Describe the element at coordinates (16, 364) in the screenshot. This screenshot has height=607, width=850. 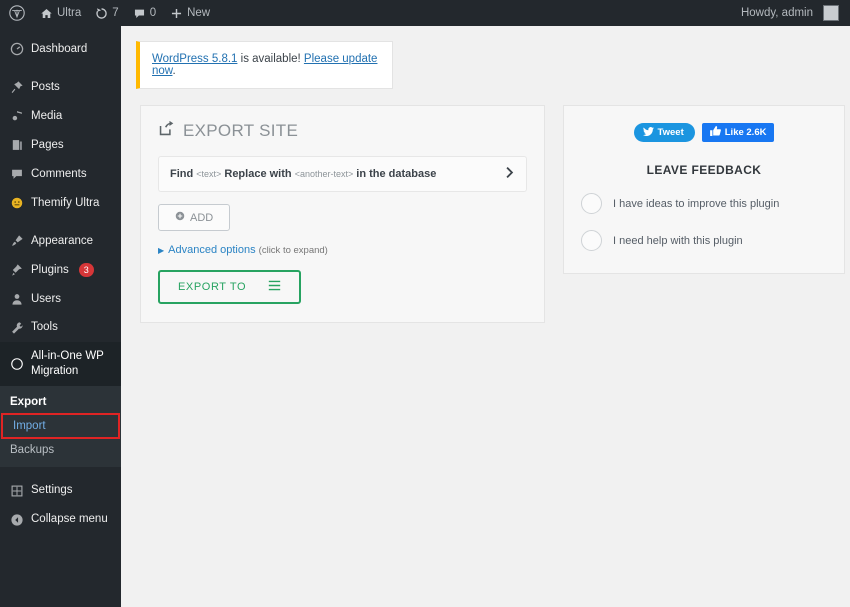
I see `migration-icon` at that location.